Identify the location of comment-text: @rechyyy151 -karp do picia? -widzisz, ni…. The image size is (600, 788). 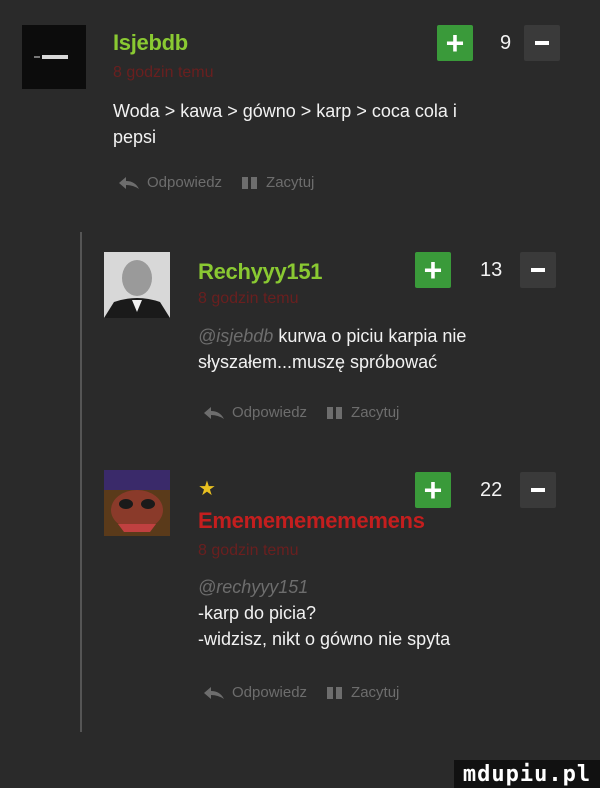
(388, 613).